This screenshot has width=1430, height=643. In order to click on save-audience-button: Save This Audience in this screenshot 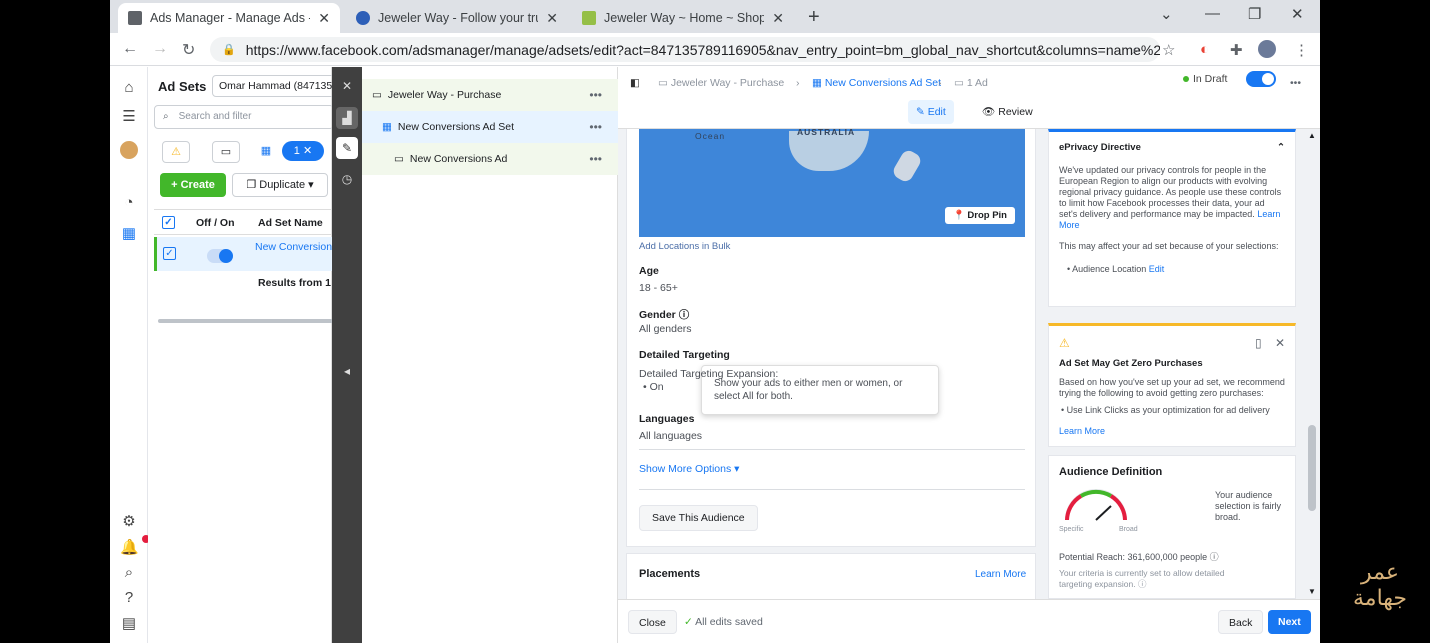, I will do `click(698, 518)`.